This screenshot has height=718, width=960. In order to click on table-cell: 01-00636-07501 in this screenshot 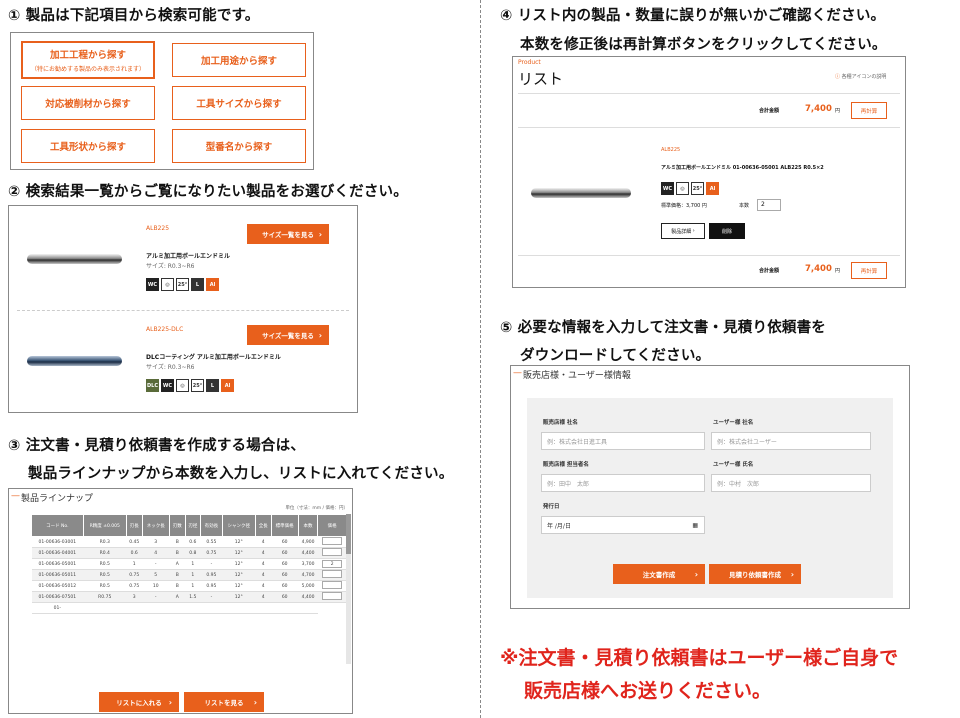, I will do `click(57, 597)`.